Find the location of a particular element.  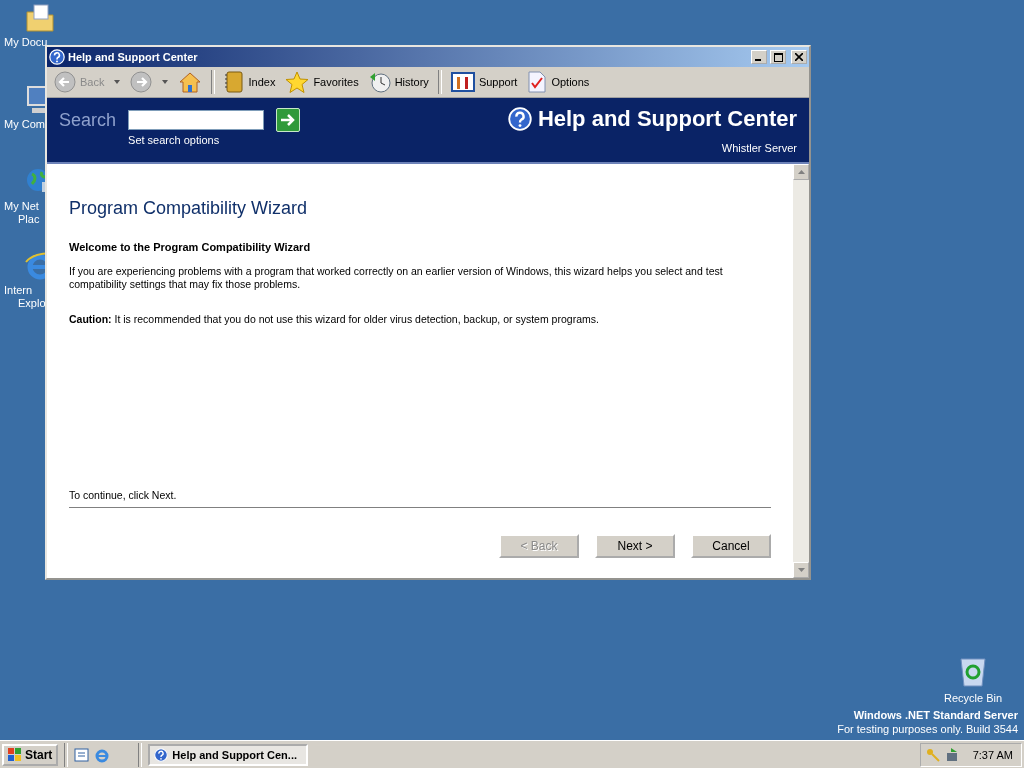

go-button is located at coordinates (288, 120).